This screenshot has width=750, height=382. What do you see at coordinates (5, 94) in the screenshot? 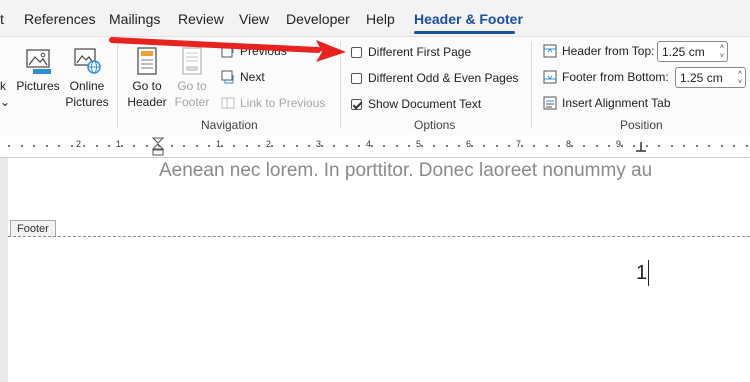
I see `quick-parts-button-partial: k ⌄` at bounding box center [5, 94].